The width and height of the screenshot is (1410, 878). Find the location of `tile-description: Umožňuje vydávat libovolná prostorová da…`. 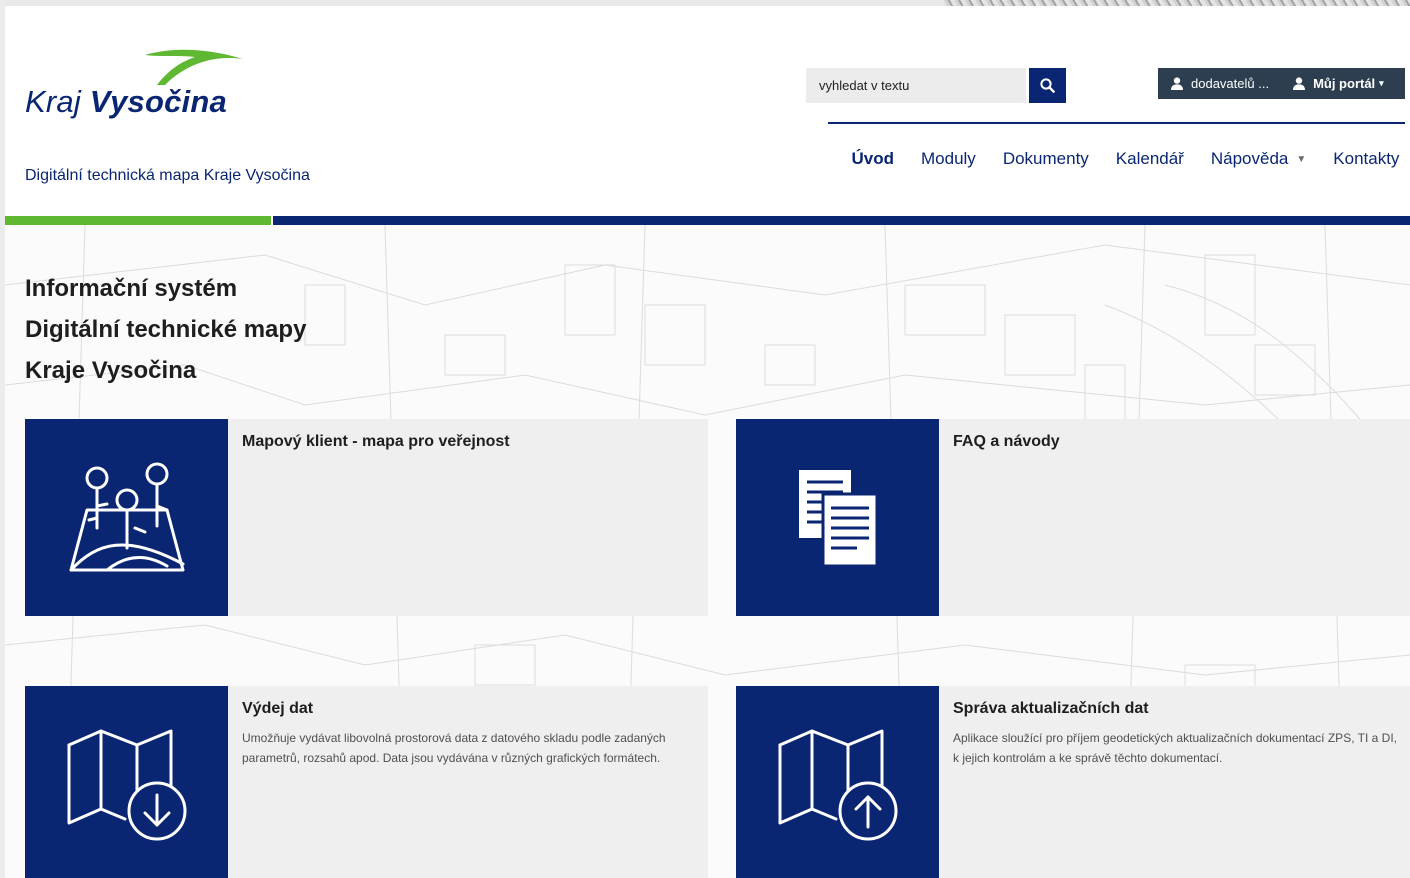

tile-description: Umožňuje vydávat libovolná prostorová da… is located at coordinates (454, 748).